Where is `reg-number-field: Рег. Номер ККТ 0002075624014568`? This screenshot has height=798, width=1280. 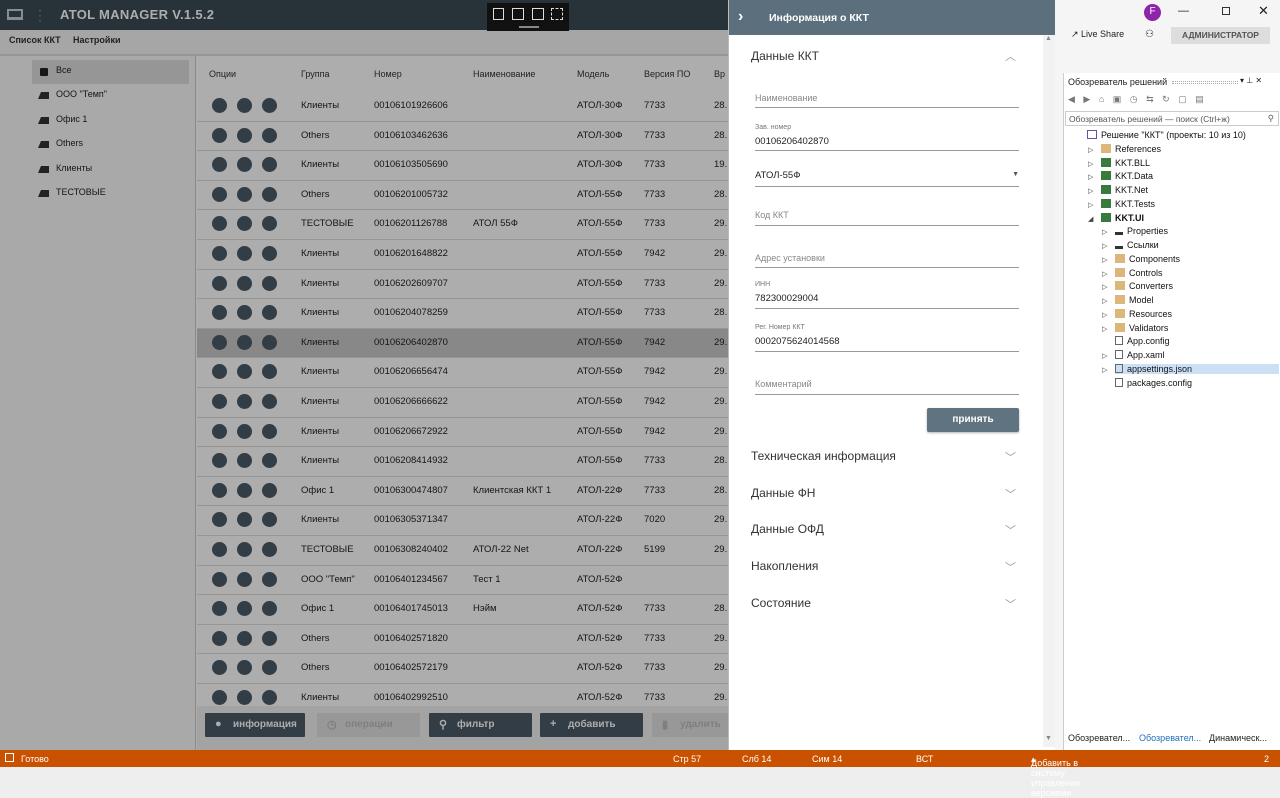 reg-number-field: Рег. Номер ККТ 0002075624014568 is located at coordinates (887, 338).